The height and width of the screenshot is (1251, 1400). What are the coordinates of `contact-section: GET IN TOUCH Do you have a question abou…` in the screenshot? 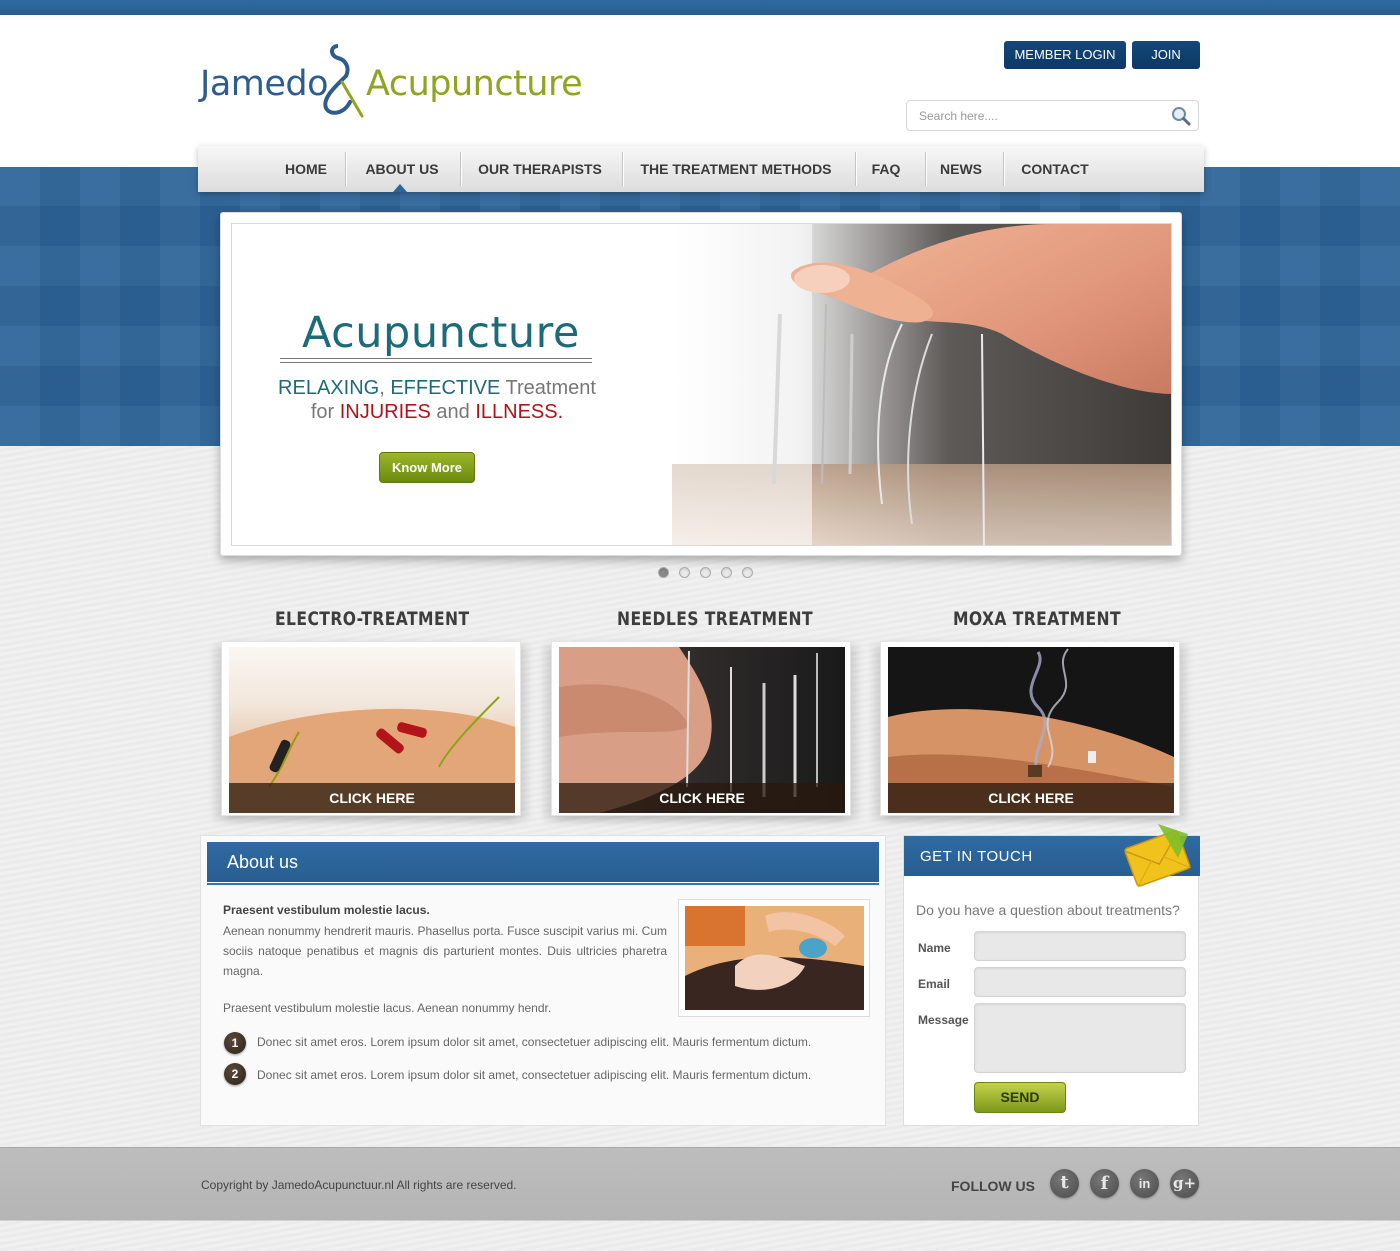 It's located at (1051, 975).